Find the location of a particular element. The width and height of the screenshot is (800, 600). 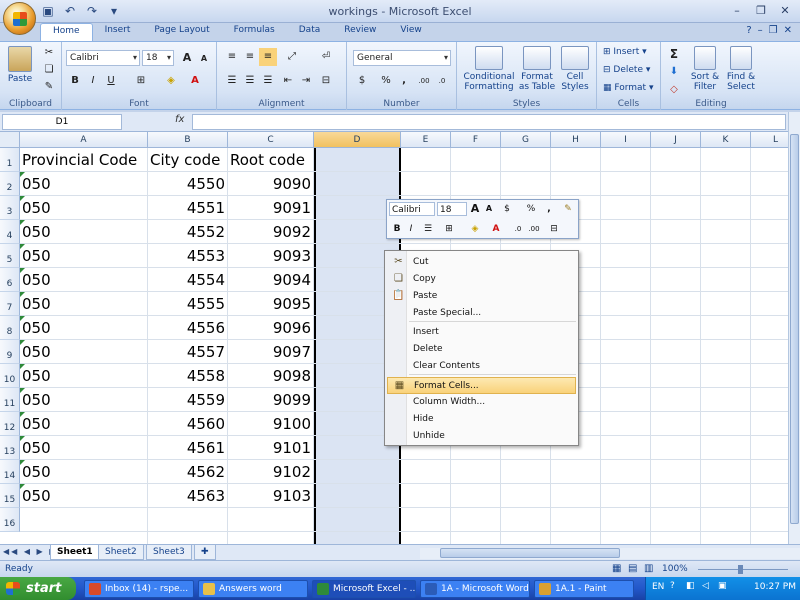

normal-view-icon: ▦ is located at coordinates (616, 568).